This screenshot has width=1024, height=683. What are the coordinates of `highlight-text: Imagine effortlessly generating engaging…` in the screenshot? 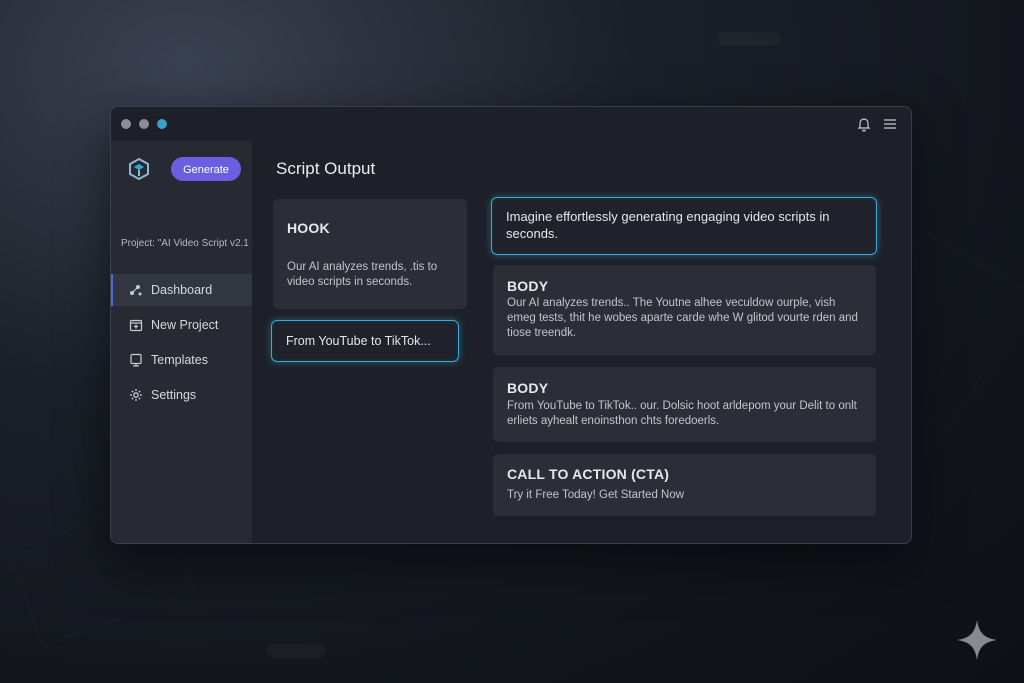 It's located at (668, 225).